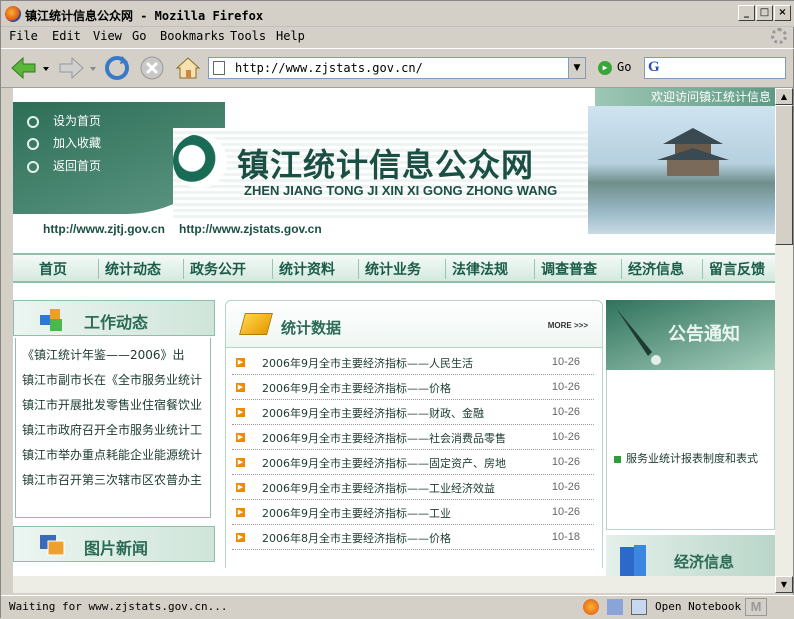 The width and height of the screenshot is (794, 619). What do you see at coordinates (565, 269) in the screenshot?
I see `nav-survey: 调查普查` at bounding box center [565, 269].